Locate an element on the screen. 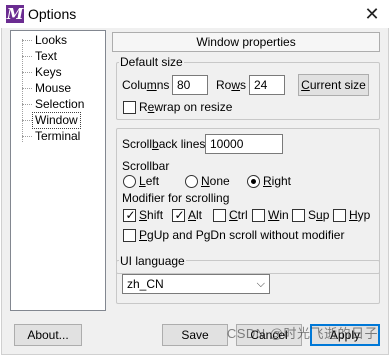 This screenshot has width=390, height=356. shift-checkbox: ✓ is located at coordinates (129, 215).